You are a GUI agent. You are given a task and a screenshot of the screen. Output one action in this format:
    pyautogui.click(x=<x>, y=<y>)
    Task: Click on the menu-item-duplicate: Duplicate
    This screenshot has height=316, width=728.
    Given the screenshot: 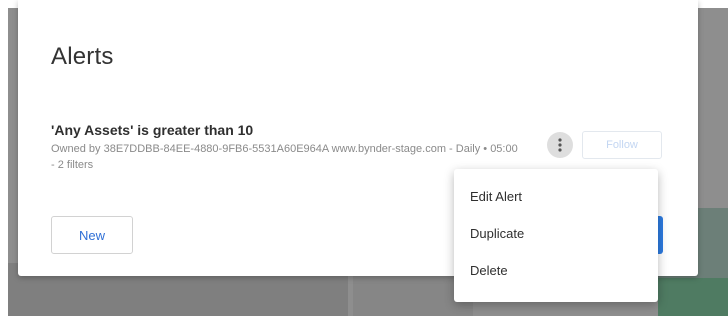 What is the action you would take?
    pyautogui.click(x=556, y=233)
    